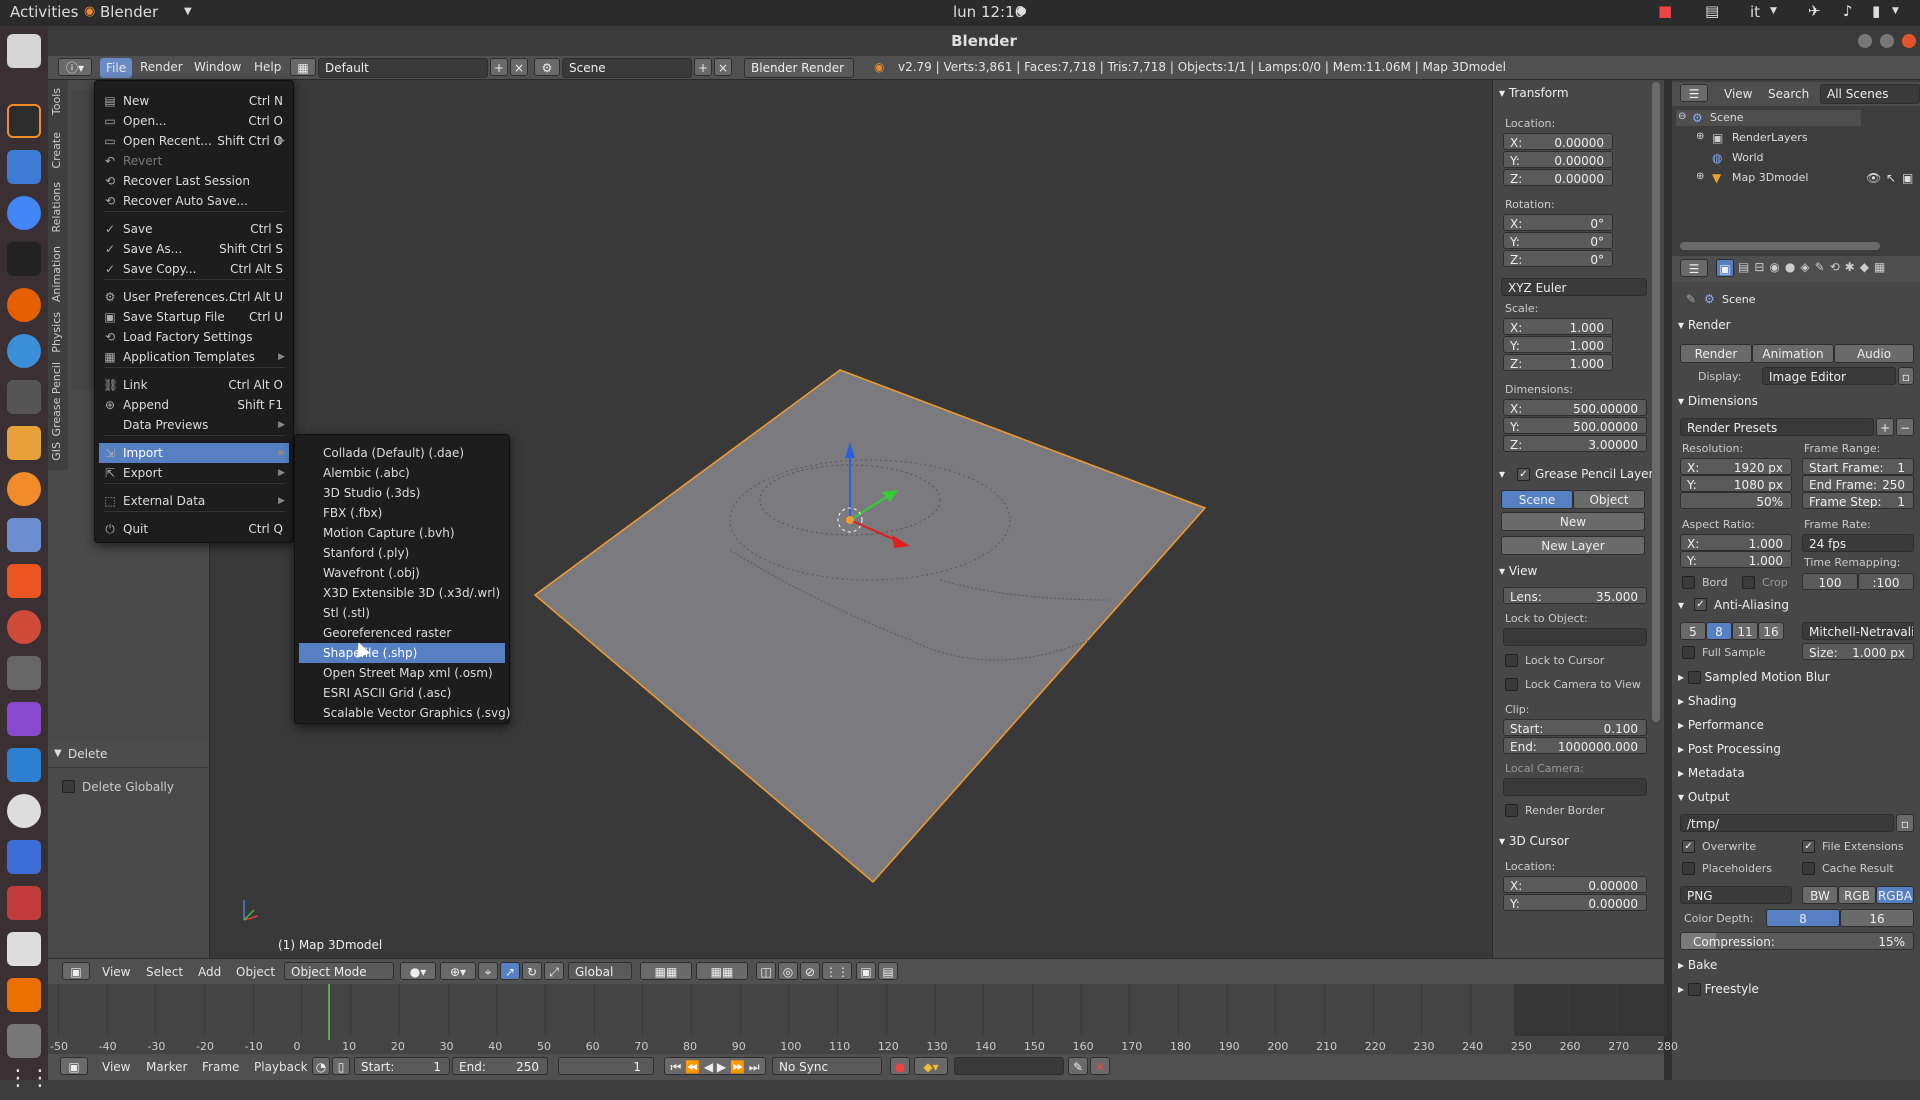  I want to click on render-context-icon: ▣, so click(1725, 268).